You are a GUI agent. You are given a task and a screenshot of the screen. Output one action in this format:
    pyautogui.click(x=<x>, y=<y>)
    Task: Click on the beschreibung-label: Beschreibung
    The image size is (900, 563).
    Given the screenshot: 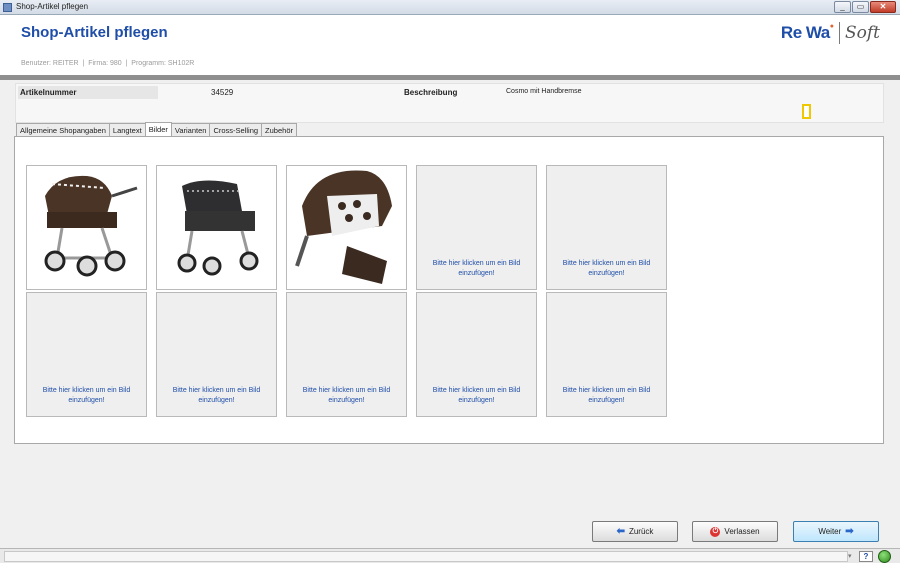 What is the action you would take?
    pyautogui.click(x=431, y=92)
    